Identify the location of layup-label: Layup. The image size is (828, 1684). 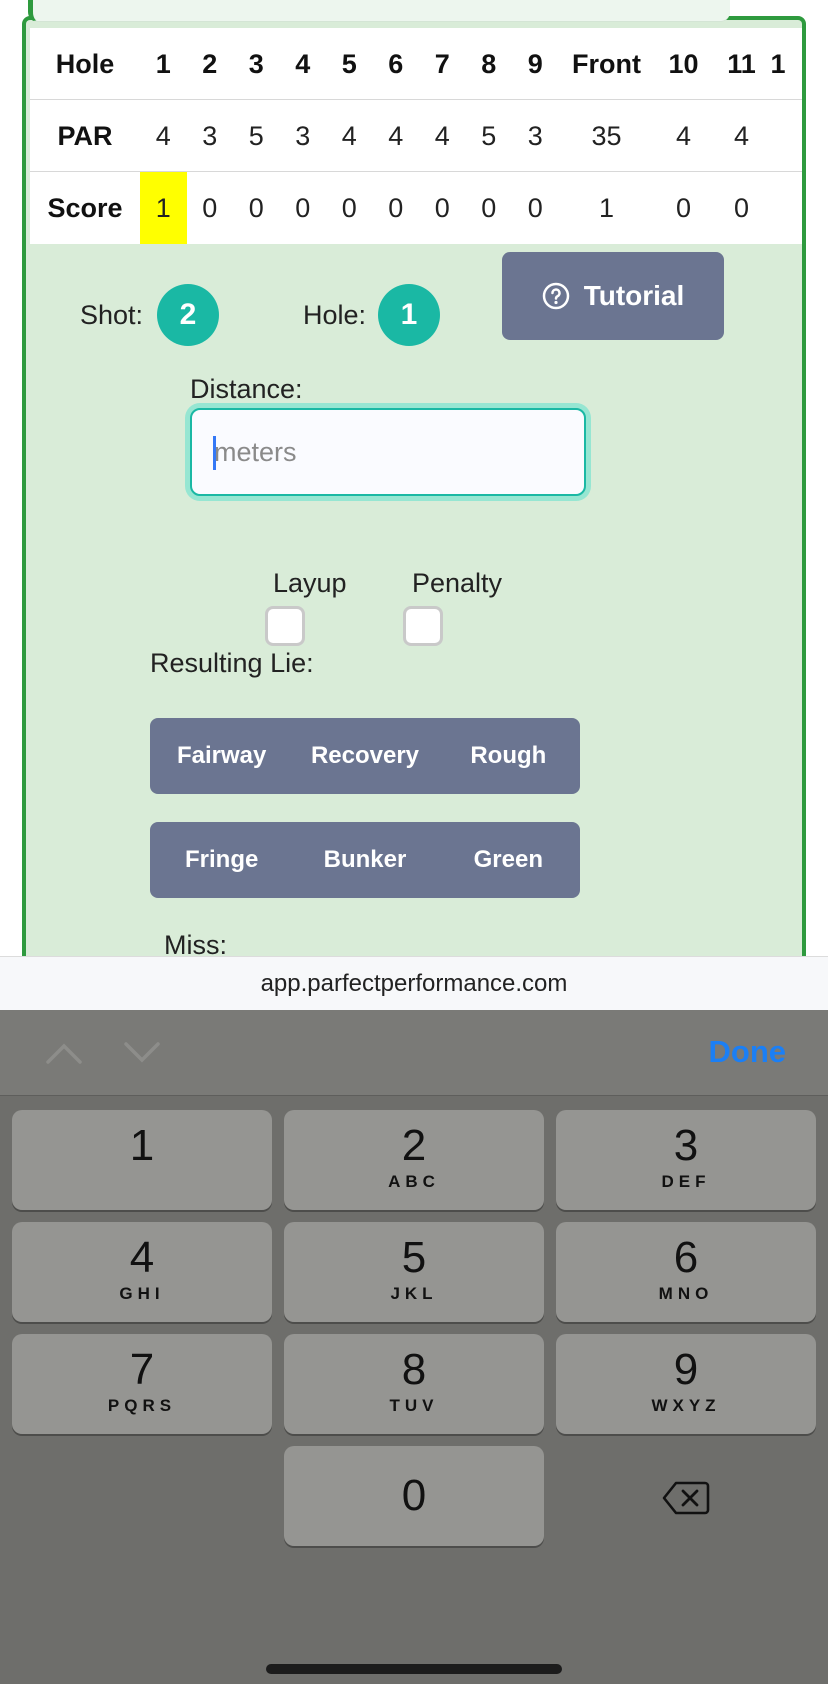
(310, 583).